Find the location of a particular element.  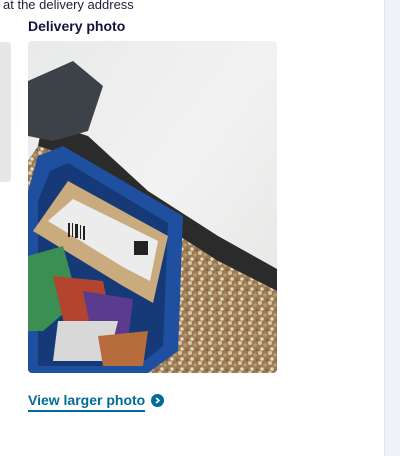

view-larger-photo-label: View larger photo is located at coordinates (87, 402).